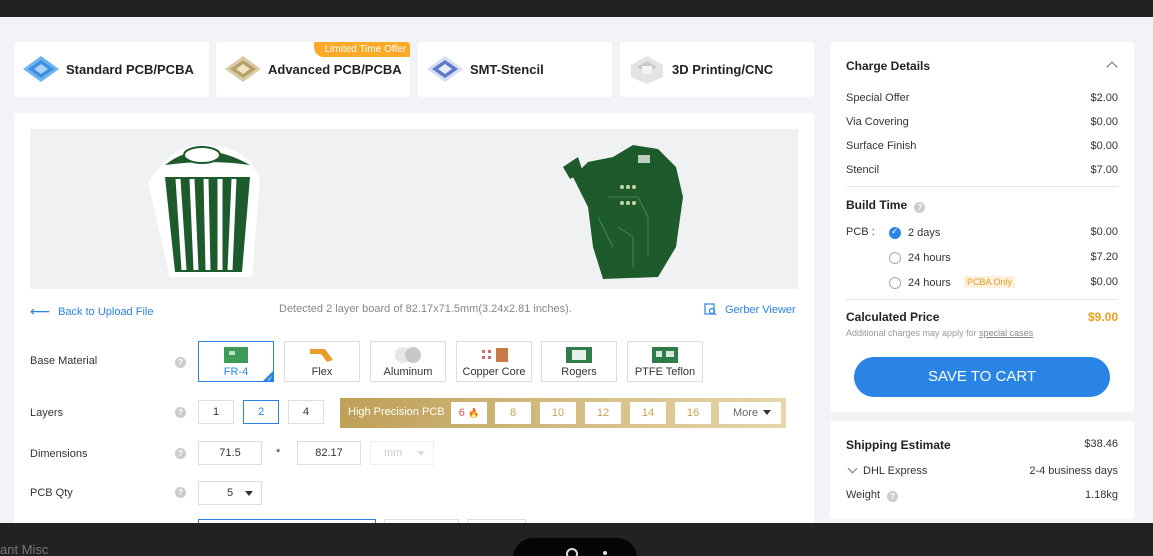 The width and height of the screenshot is (1153, 556). Describe the element at coordinates (572, 552) in the screenshot. I see `search-icon` at that location.